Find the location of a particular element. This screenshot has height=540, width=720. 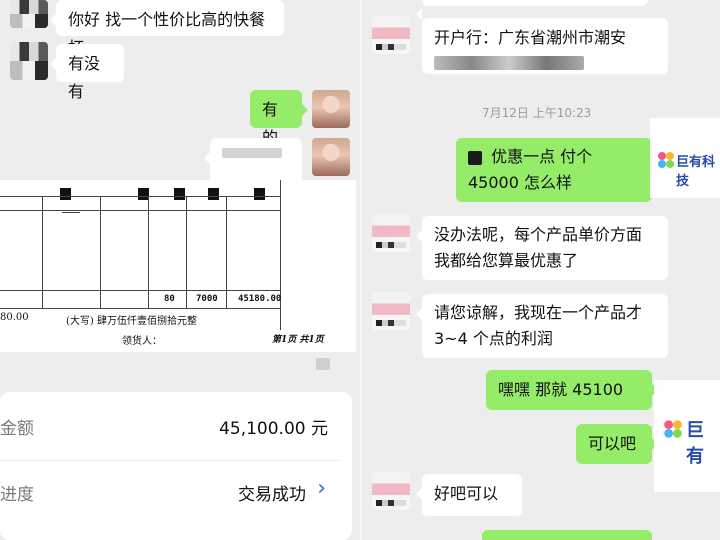

transaction-detail-card: 金额 45,100.00 元 进度 交易成功 › is located at coordinates (176, 466).